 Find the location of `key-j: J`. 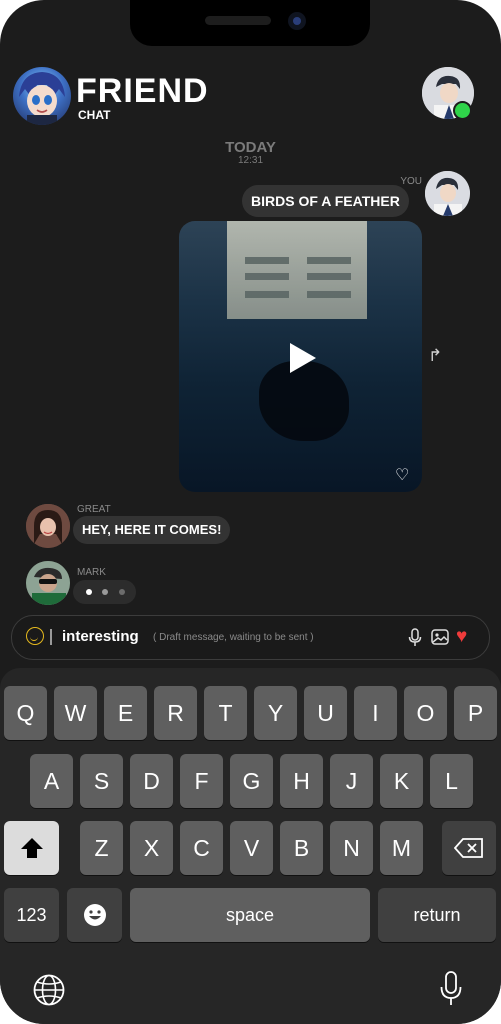

key-j: J is located at coordinates (351, 781).